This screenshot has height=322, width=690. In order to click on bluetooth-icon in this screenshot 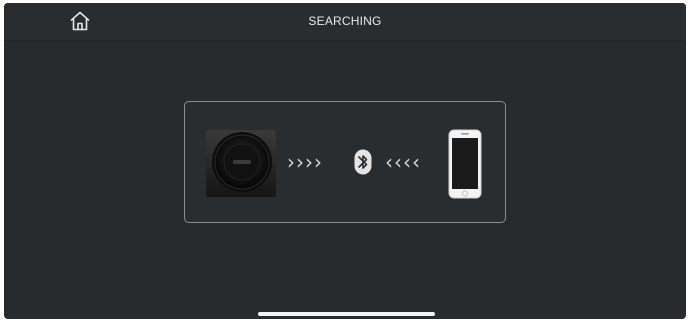, I will do `click(363, 162)`.